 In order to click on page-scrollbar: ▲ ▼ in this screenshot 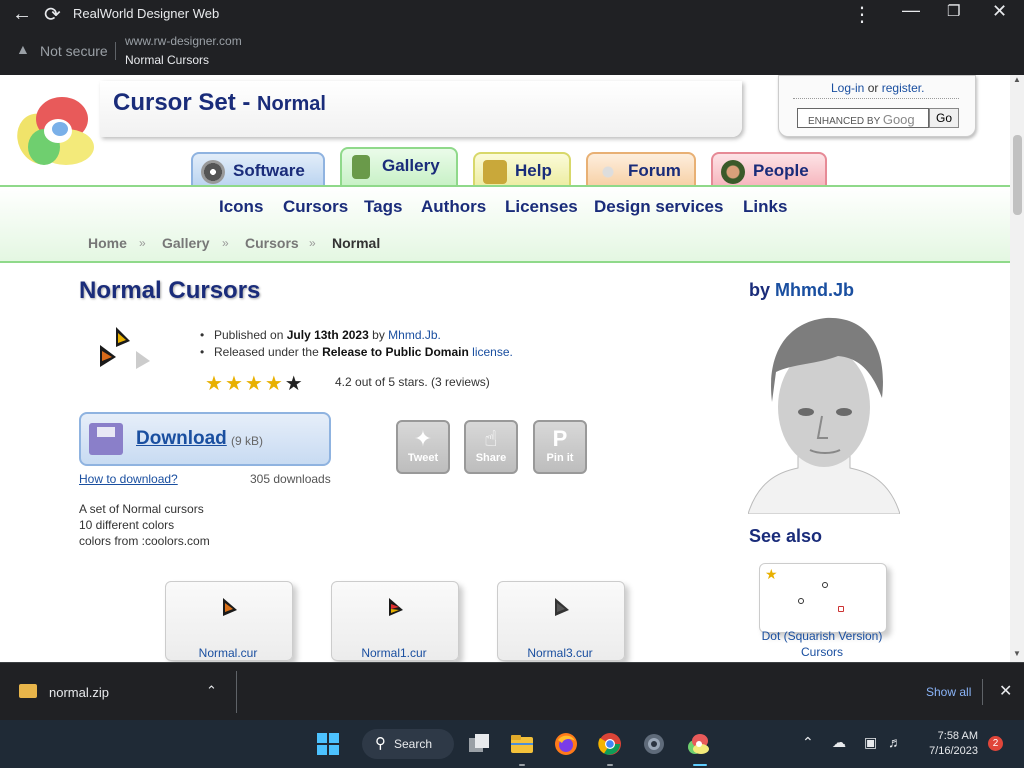, I will do `click(1017, 368)`.